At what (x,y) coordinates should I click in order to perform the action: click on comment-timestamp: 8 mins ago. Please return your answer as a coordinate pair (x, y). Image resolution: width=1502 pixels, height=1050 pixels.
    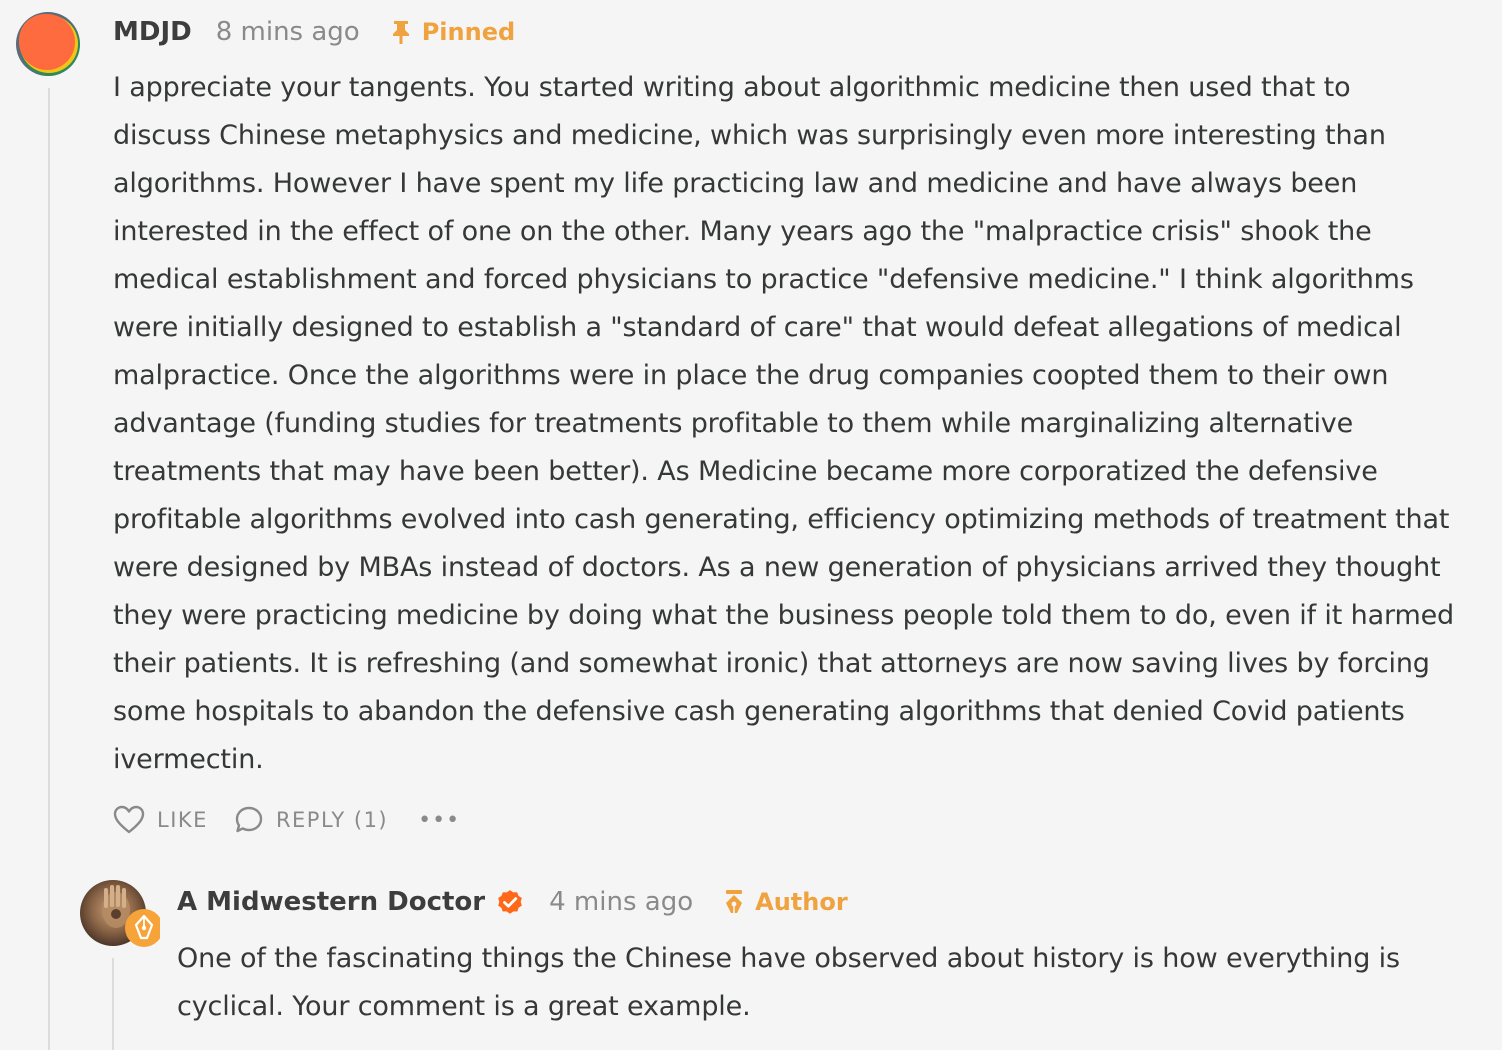
    Looking at the image, I should click on (288, 32).